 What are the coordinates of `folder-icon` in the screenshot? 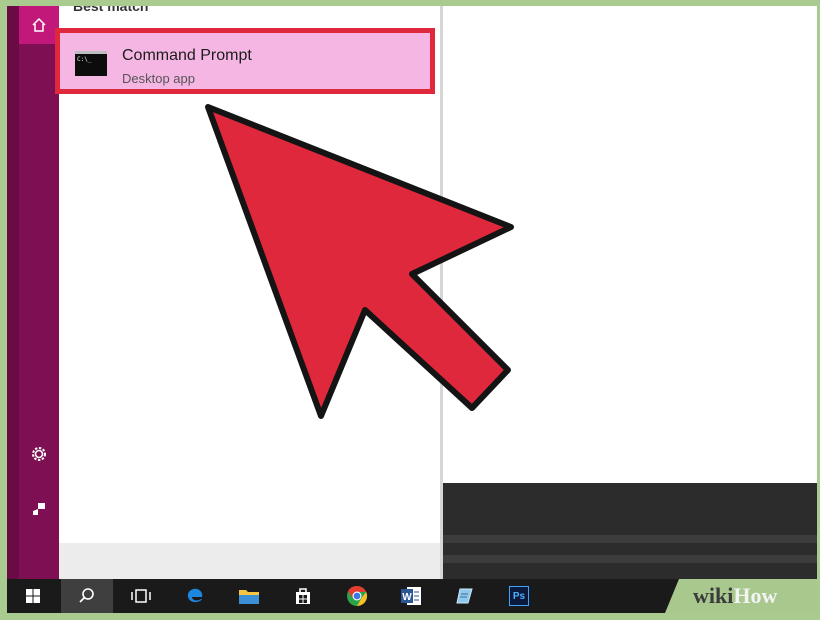 It's located at (249, 597).